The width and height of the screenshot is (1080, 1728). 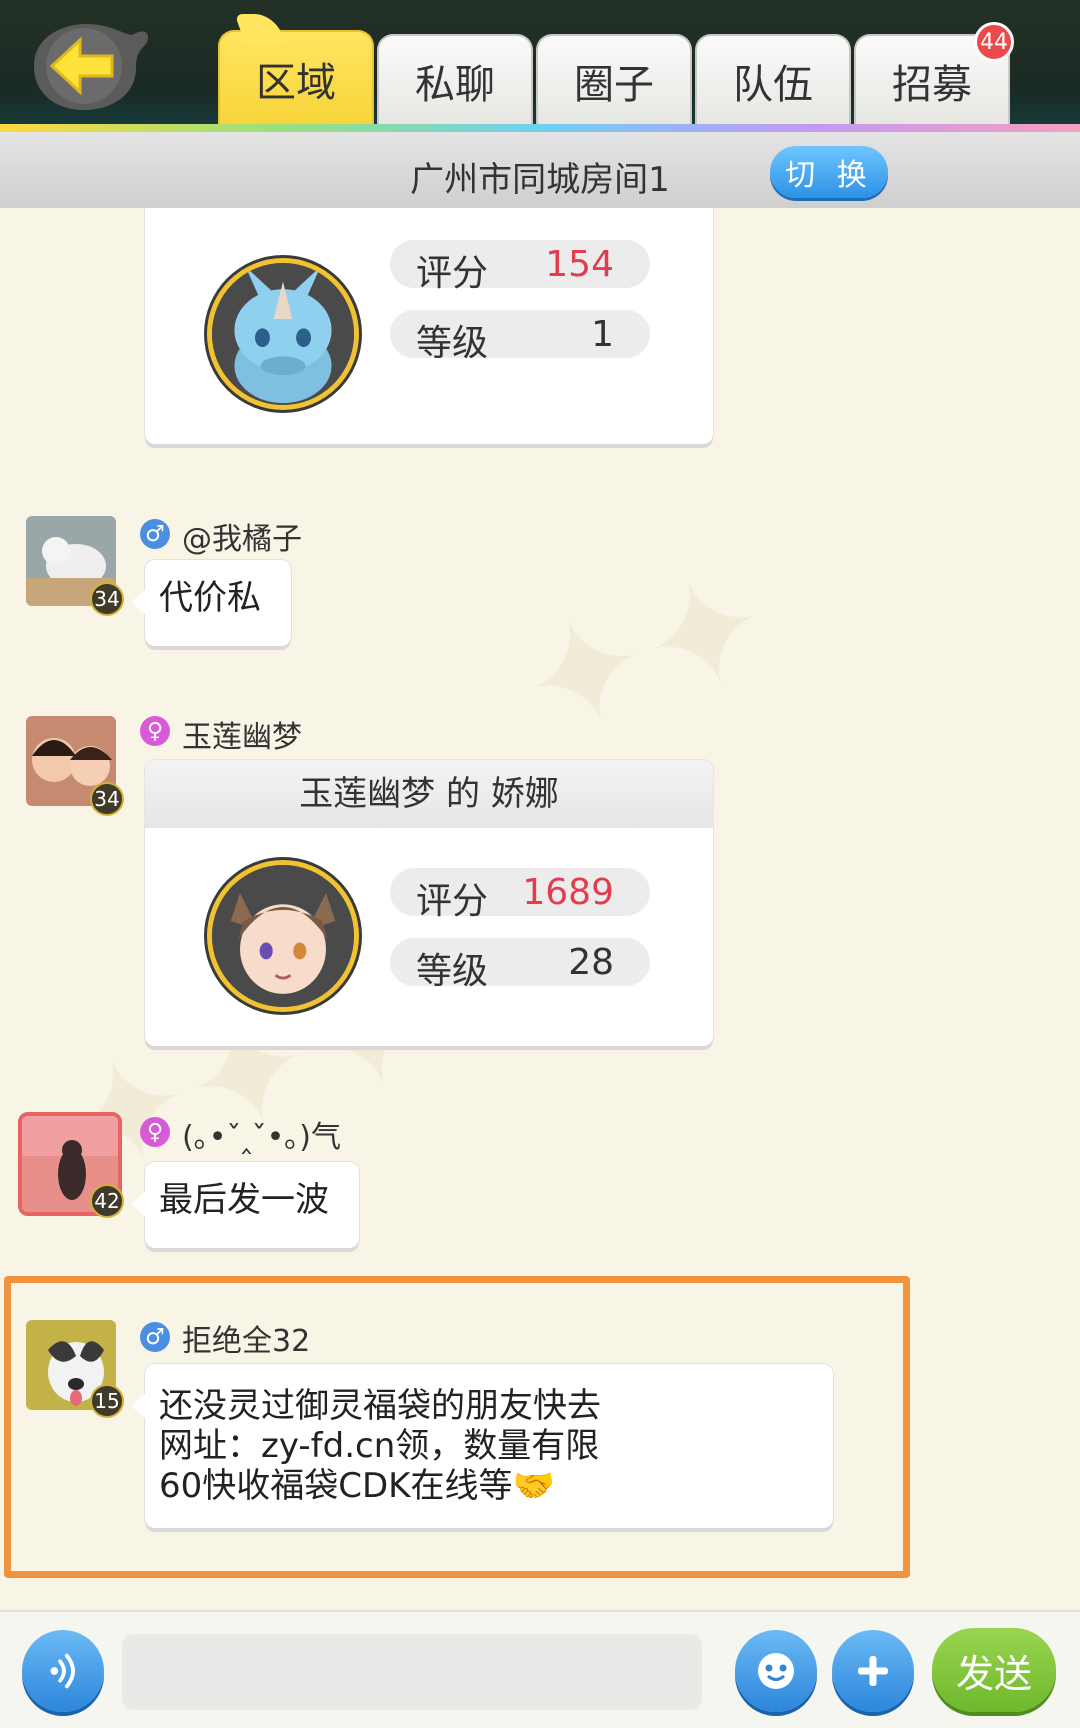 I want to click on level-value: 1, so click(x=602, y=334).